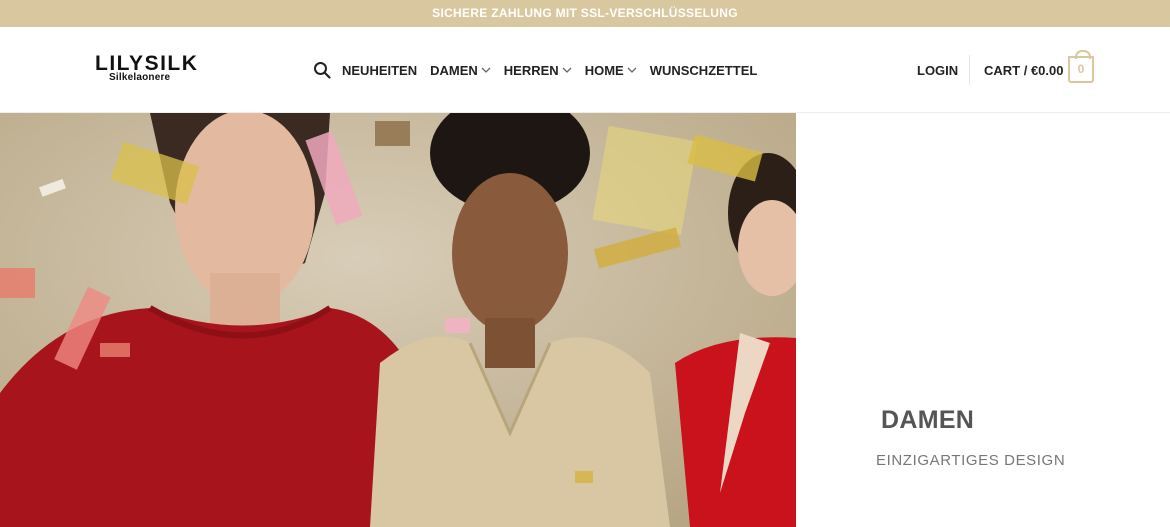  I want to click on cart-bag-icon: 0, so click(1081, 66).